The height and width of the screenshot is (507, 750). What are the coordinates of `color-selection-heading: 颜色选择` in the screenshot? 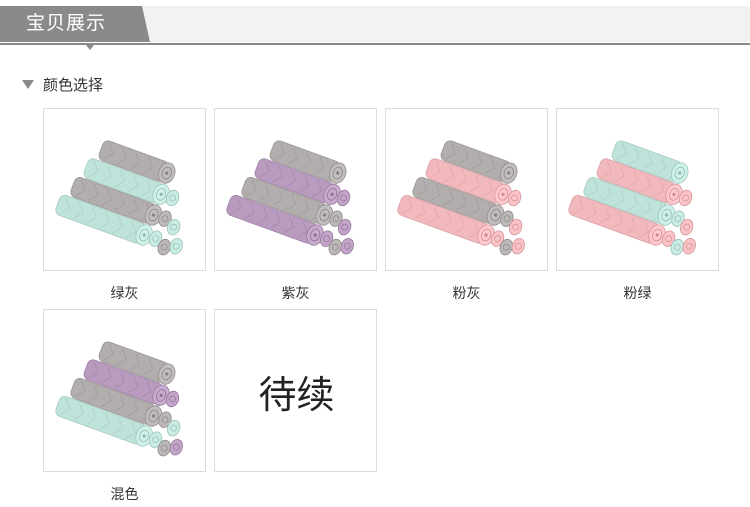 It's located at (62, 84).